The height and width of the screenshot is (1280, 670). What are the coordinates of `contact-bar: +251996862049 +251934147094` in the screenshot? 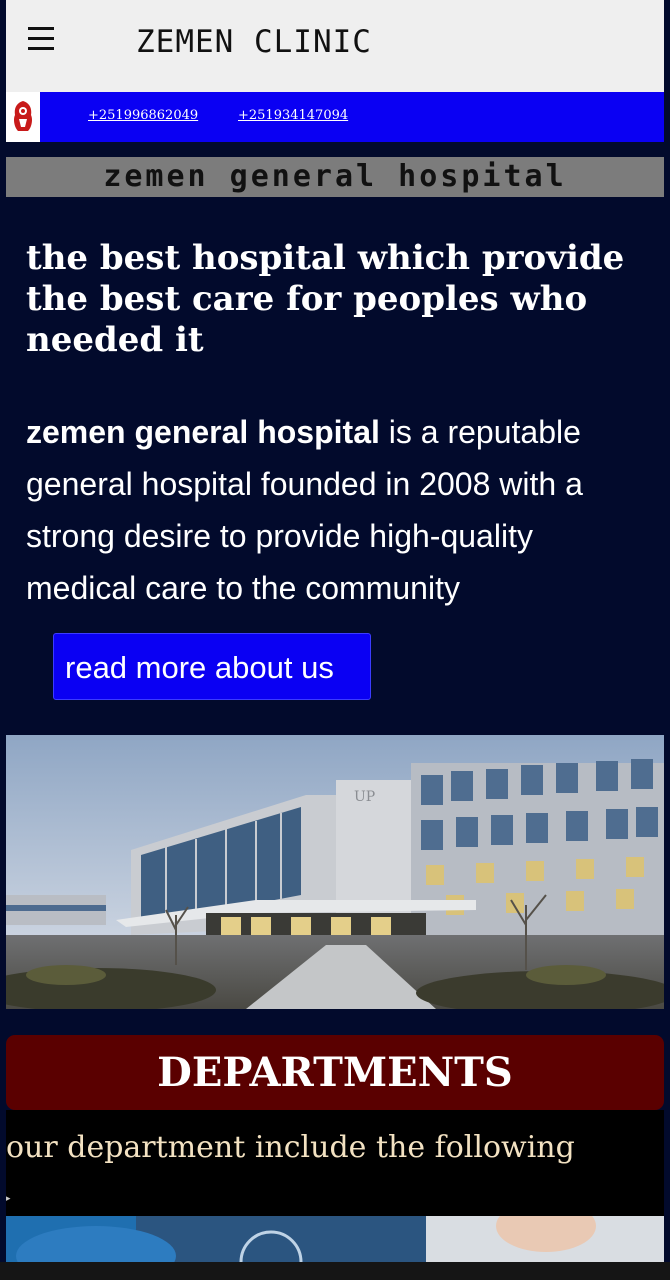 It's located at (335, 117).